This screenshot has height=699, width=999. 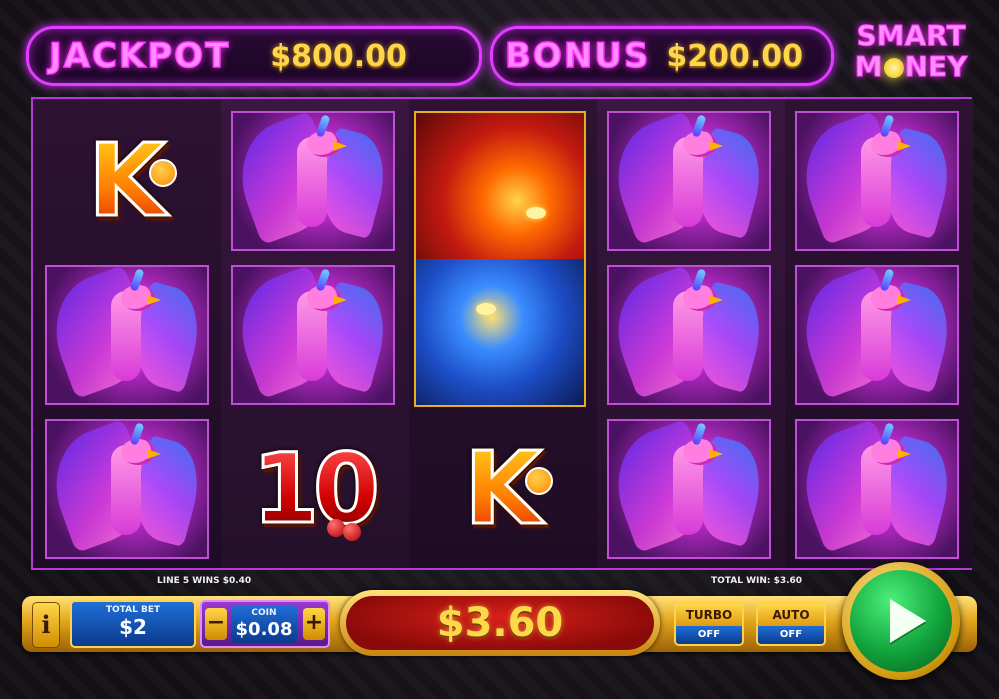 What do you see at coordinates (908, 621) in the screenshot?
I see `play-icon` at bounding box center [908, 621].